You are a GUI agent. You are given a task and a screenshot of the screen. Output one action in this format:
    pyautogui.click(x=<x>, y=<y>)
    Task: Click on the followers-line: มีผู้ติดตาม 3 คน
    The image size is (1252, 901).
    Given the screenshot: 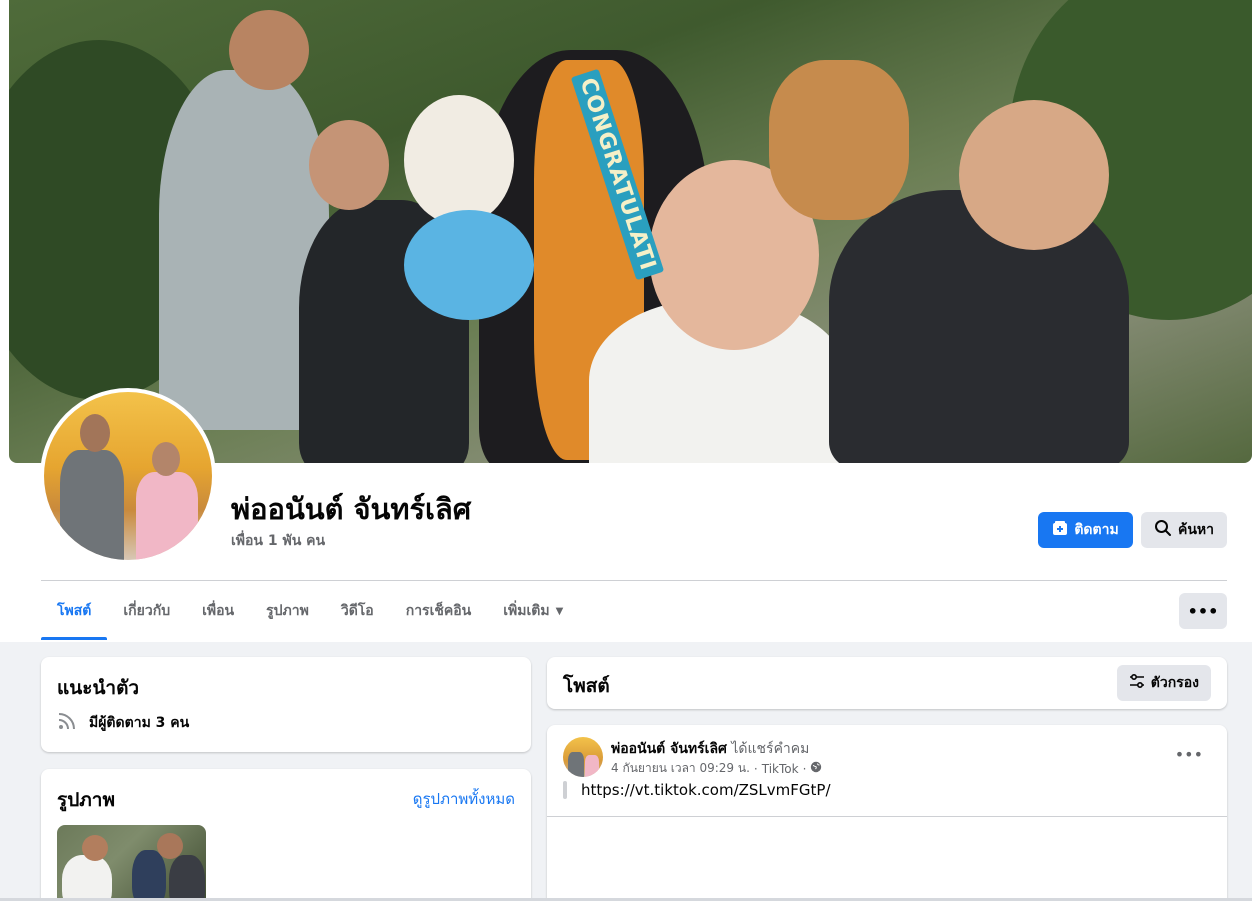 What is the action you would take?
    pyautogui.click(x=123, y=723)
    